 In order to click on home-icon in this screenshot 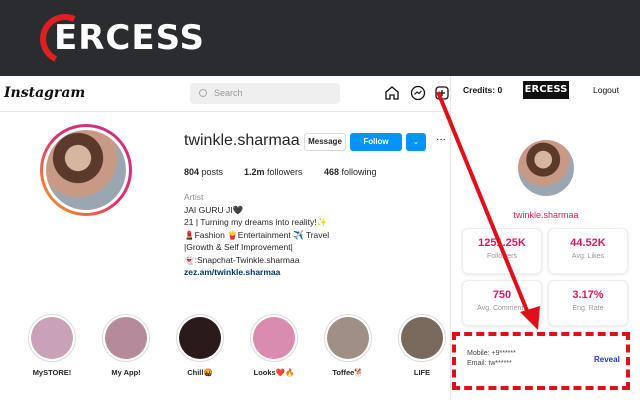, I will do `click(392, 93)`.